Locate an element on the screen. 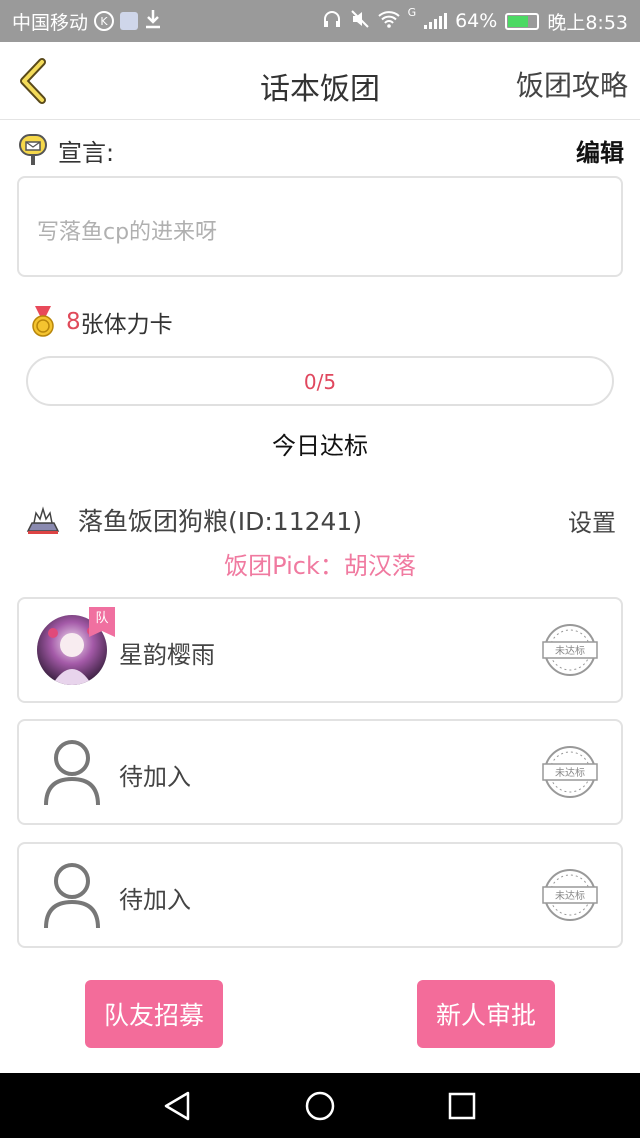 This screenshot has width=640, height=1138. medal-icon is located at coordinates (43, 322).